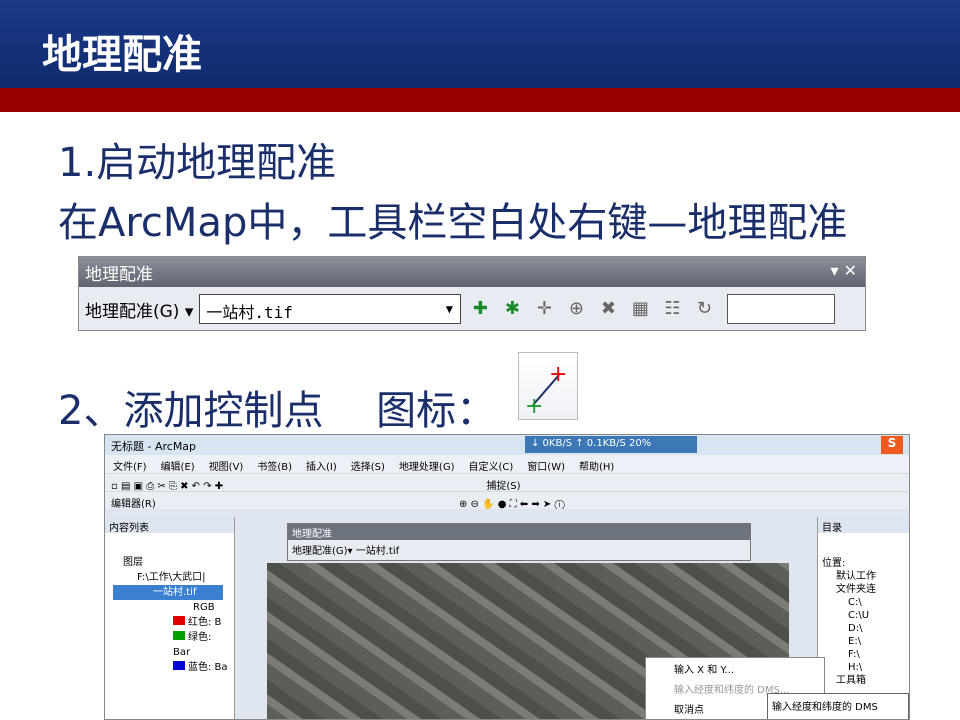  Describe the element at coordinates (640, 309) in the screenshot. I see `view-link-table-icon: ▦` at that location.